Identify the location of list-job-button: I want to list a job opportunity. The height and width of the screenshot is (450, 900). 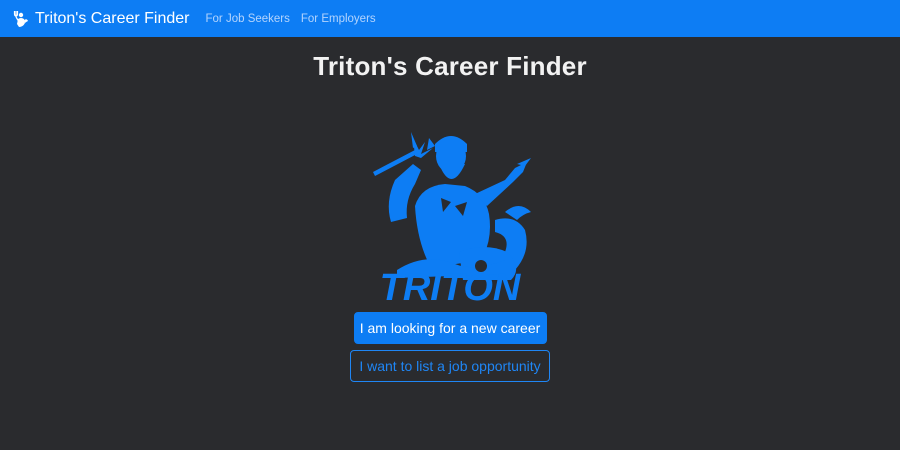
(450, 366).